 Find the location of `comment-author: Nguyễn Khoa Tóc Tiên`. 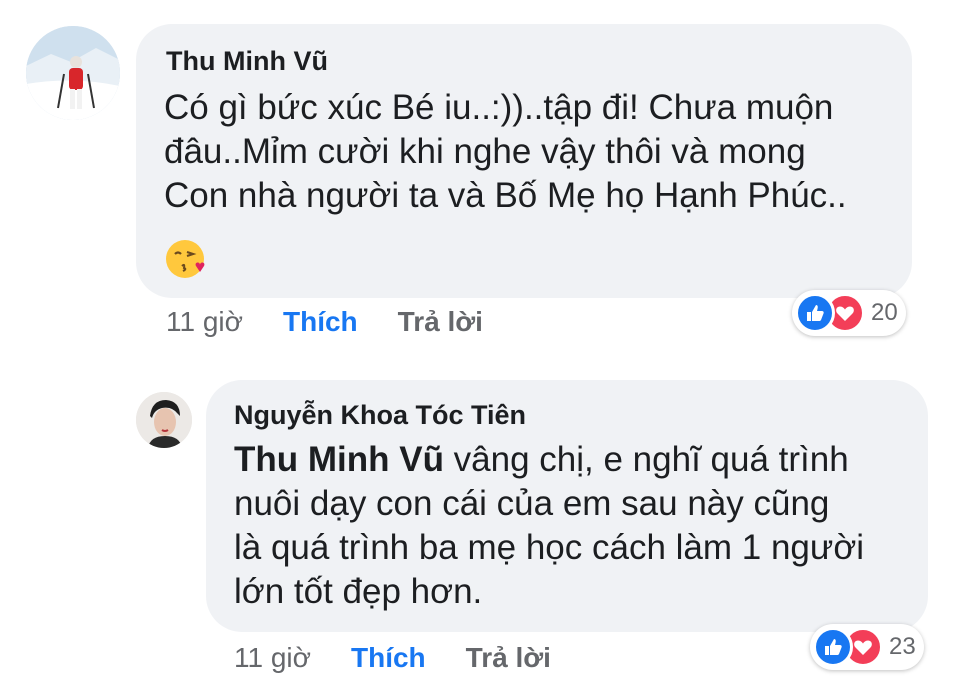

comment-author: Nguyễn Khoa Tóc Tiên is located at coordinates (380, 415).